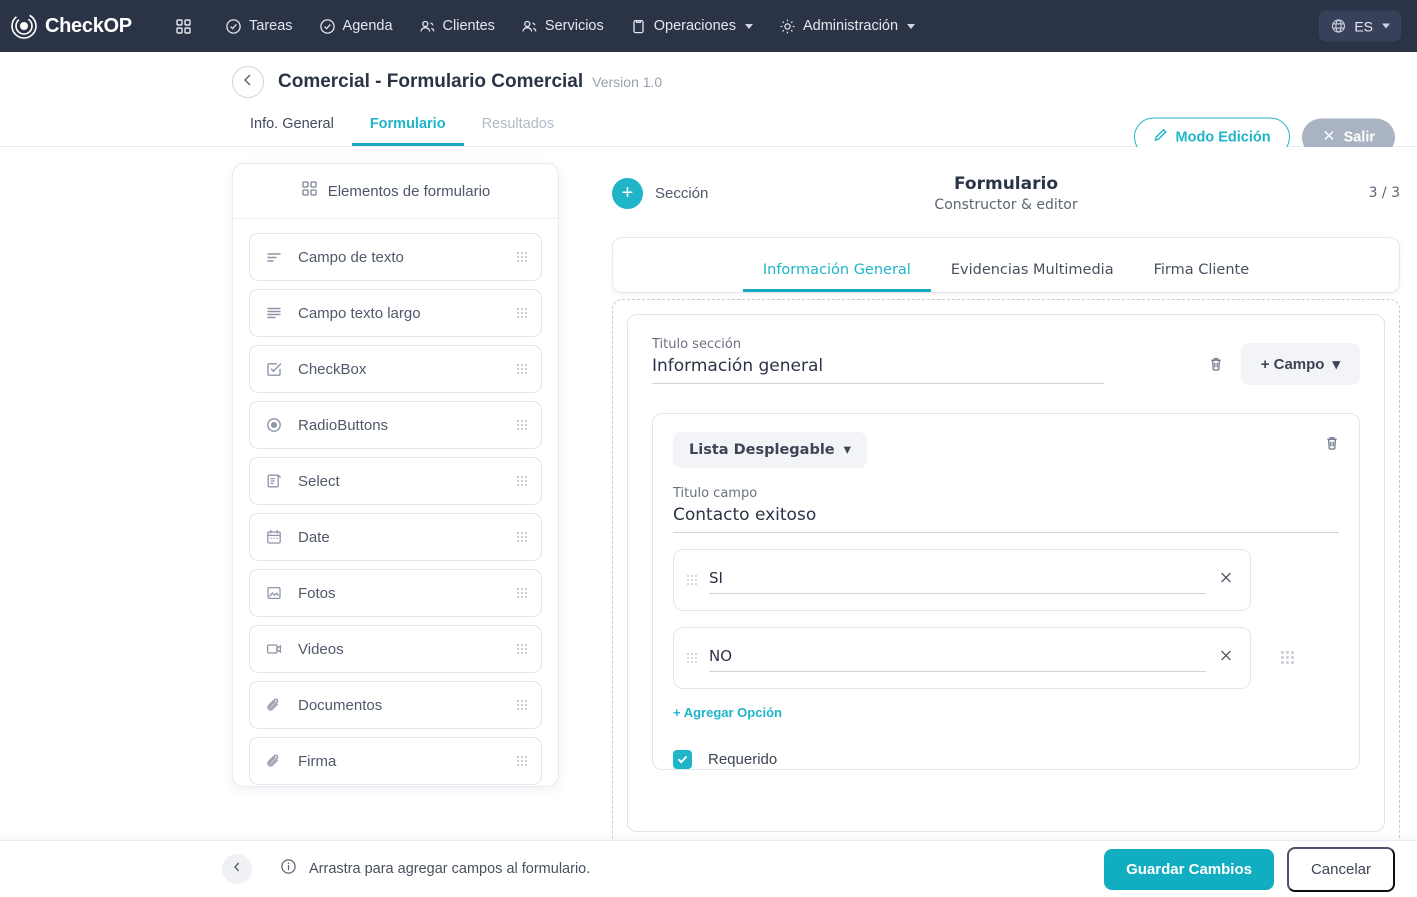 The image size is (1417, 897). Describe the element at coordinates (727, 712) in the screenshot. I see `add-option-button: + Agregar Opción` at that location.